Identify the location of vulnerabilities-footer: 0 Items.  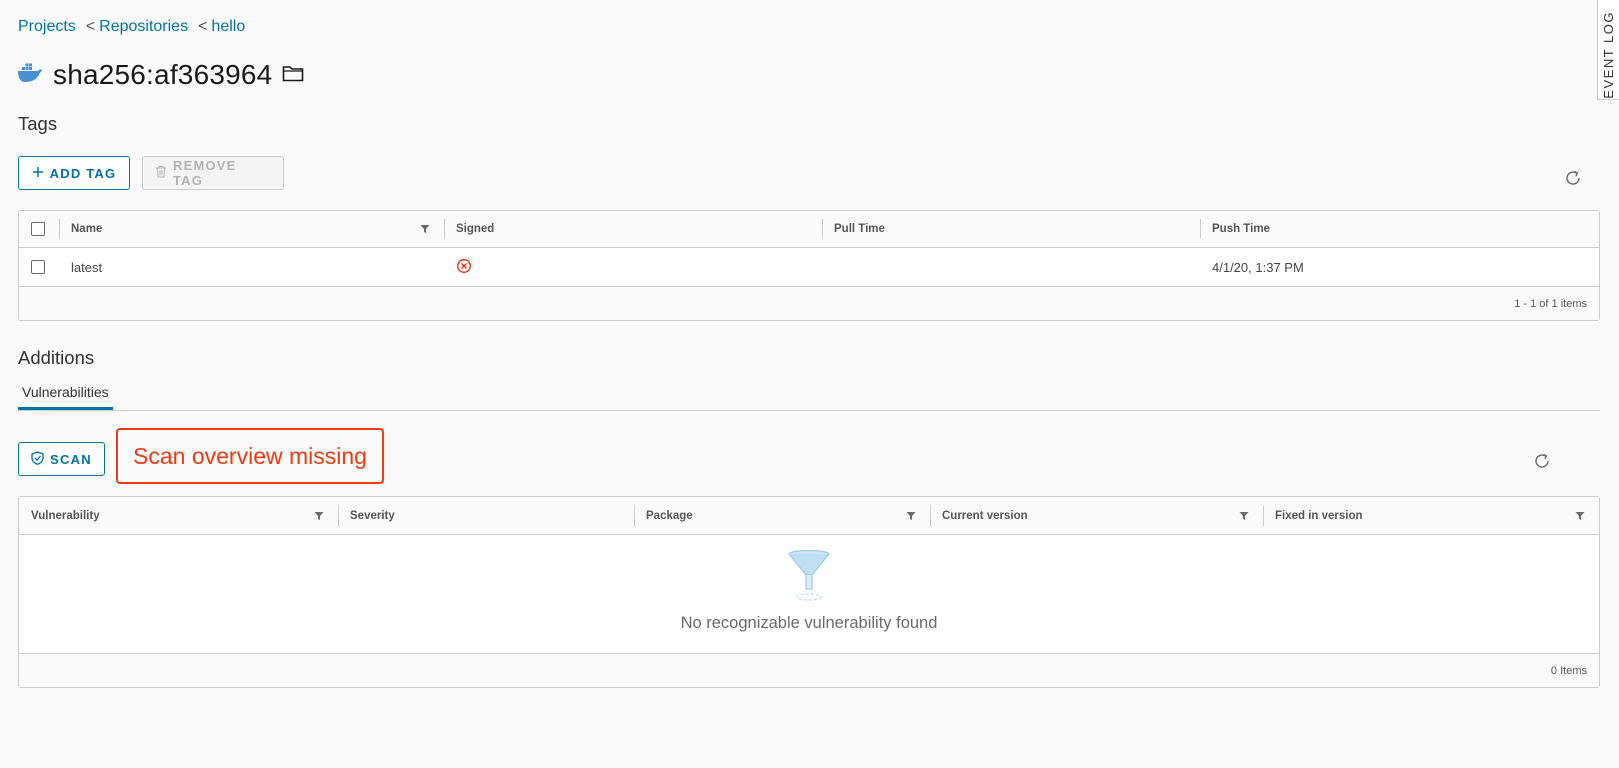
(809, 670).